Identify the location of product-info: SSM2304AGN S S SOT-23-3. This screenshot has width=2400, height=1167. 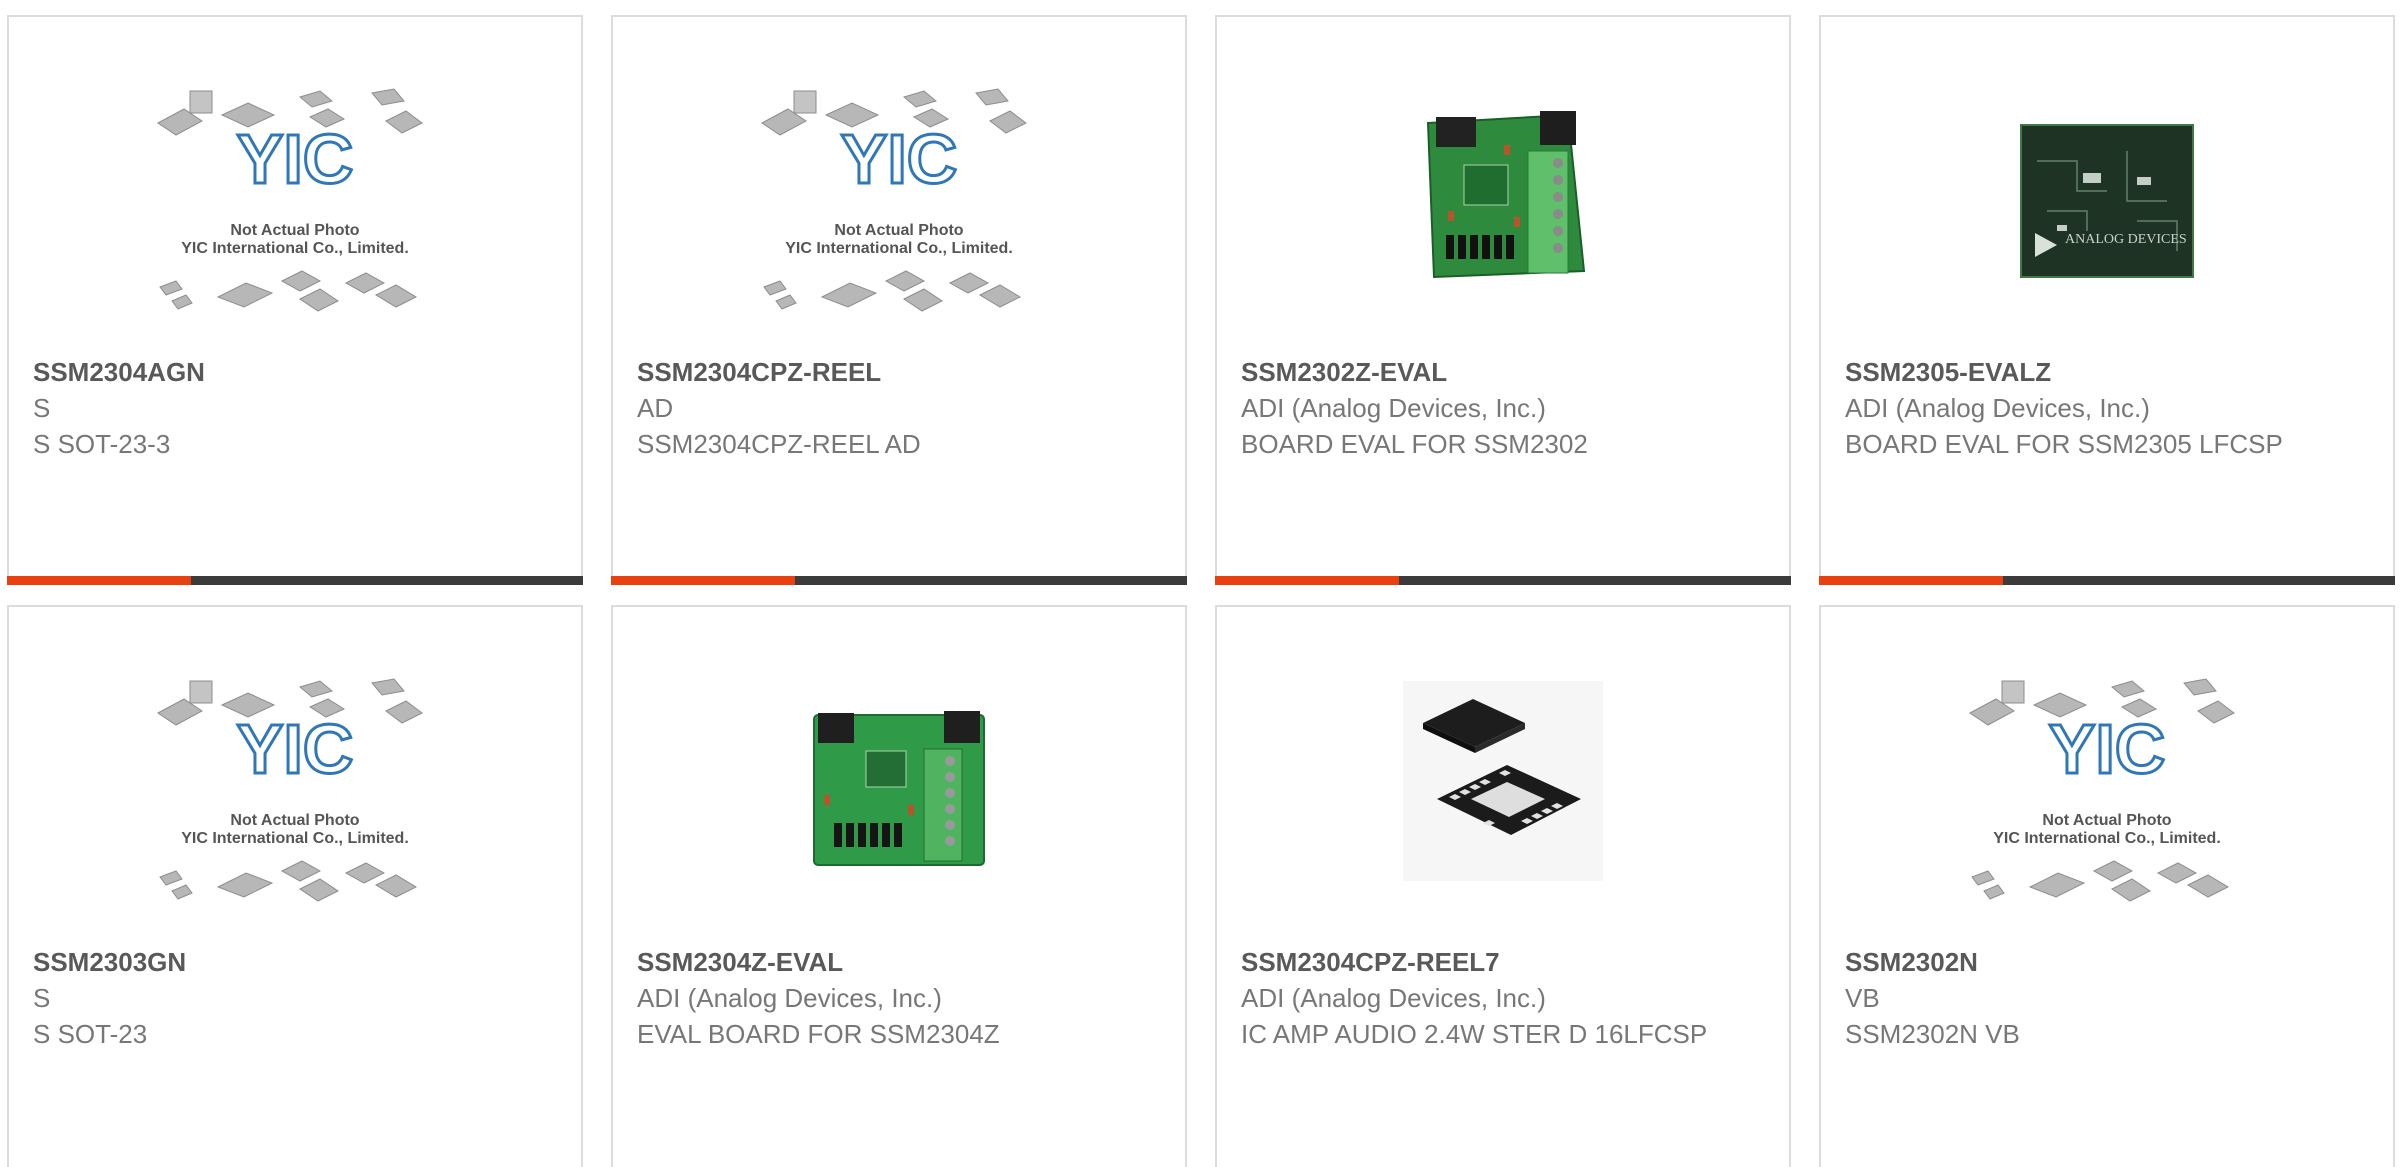
(297, 408).